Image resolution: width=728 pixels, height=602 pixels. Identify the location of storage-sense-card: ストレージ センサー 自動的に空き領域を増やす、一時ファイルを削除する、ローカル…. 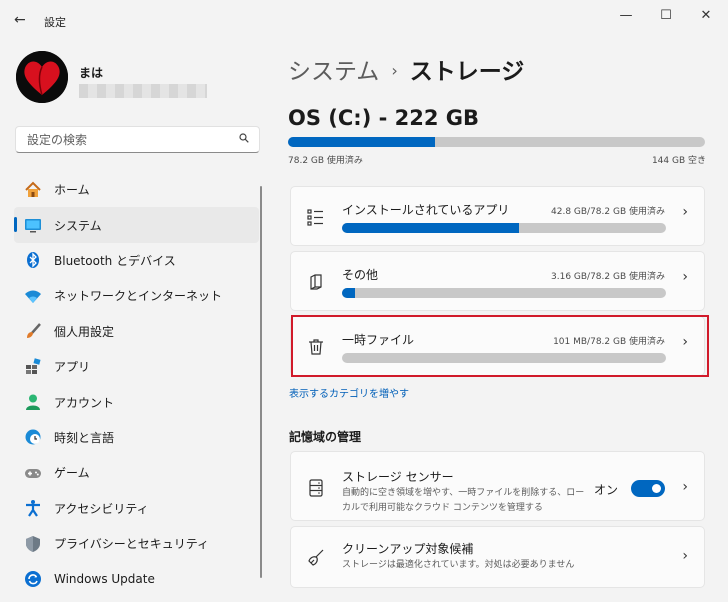
(497, 486).